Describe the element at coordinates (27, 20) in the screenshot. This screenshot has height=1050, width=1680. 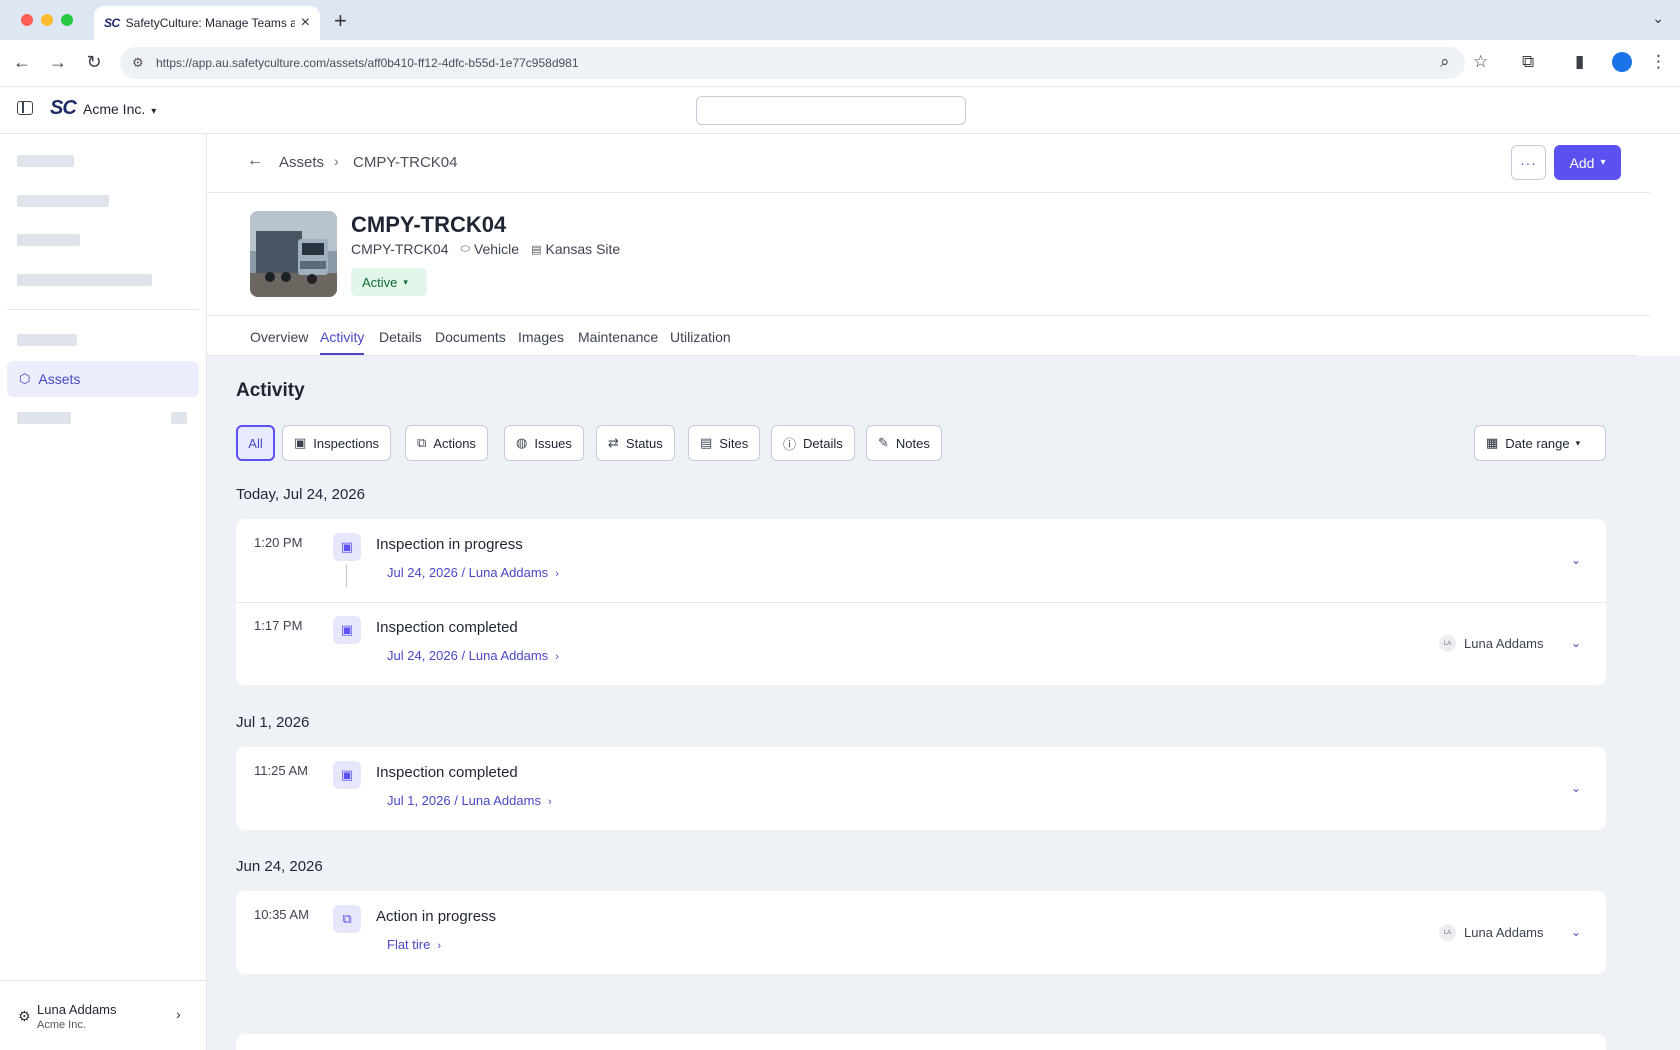
I see `window-close-button` at that location.